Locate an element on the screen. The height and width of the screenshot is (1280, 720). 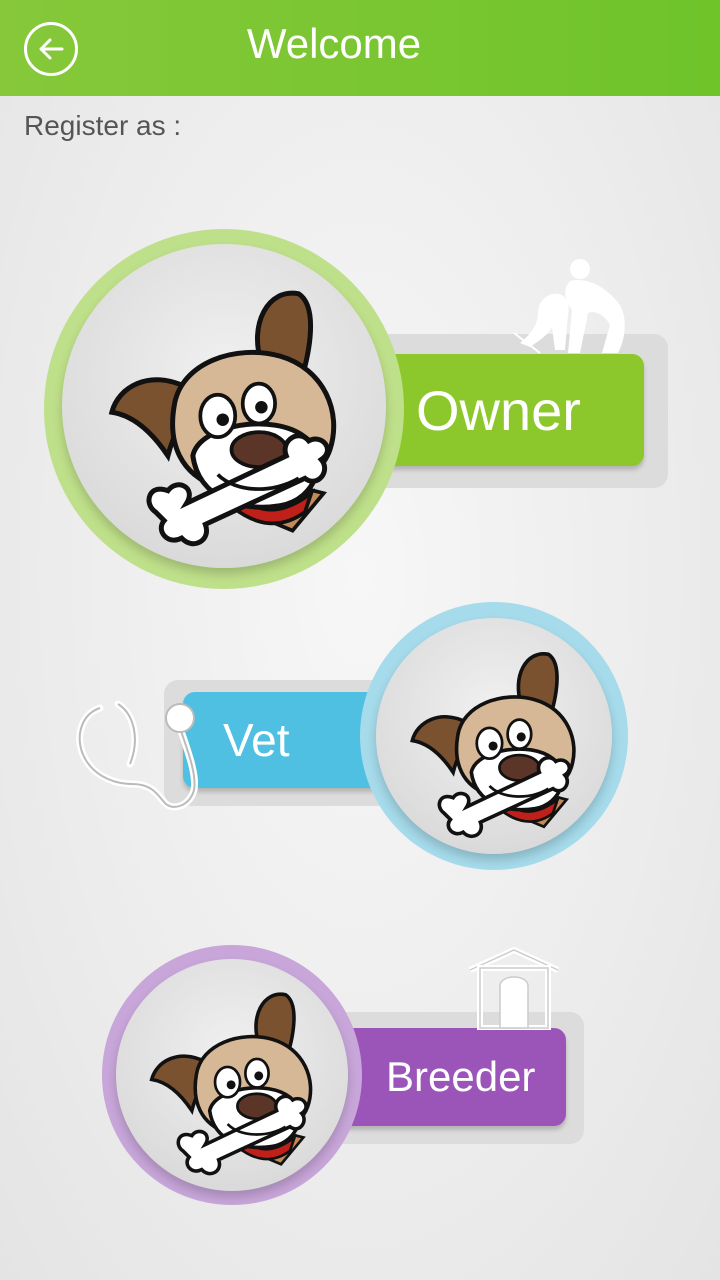
breeder-avatar is located at coordinates (232, 1075).